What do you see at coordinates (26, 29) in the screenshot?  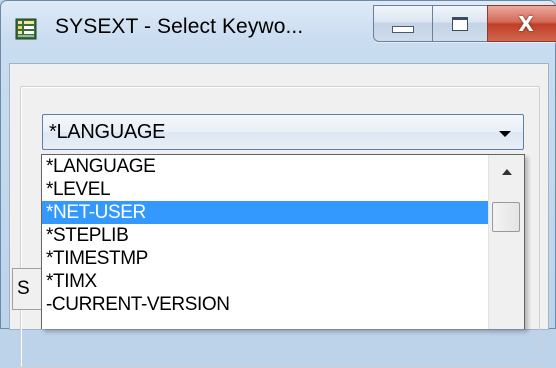 I see `app-grid-icon` at bounding box center [26, 29].